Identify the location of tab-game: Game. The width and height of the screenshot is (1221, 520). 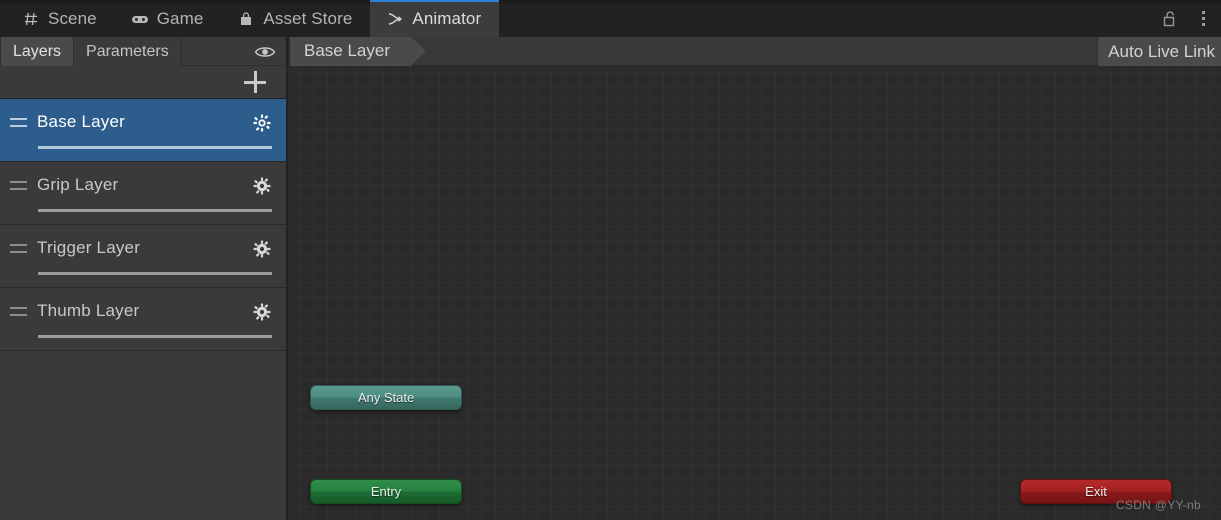
(168, 18).